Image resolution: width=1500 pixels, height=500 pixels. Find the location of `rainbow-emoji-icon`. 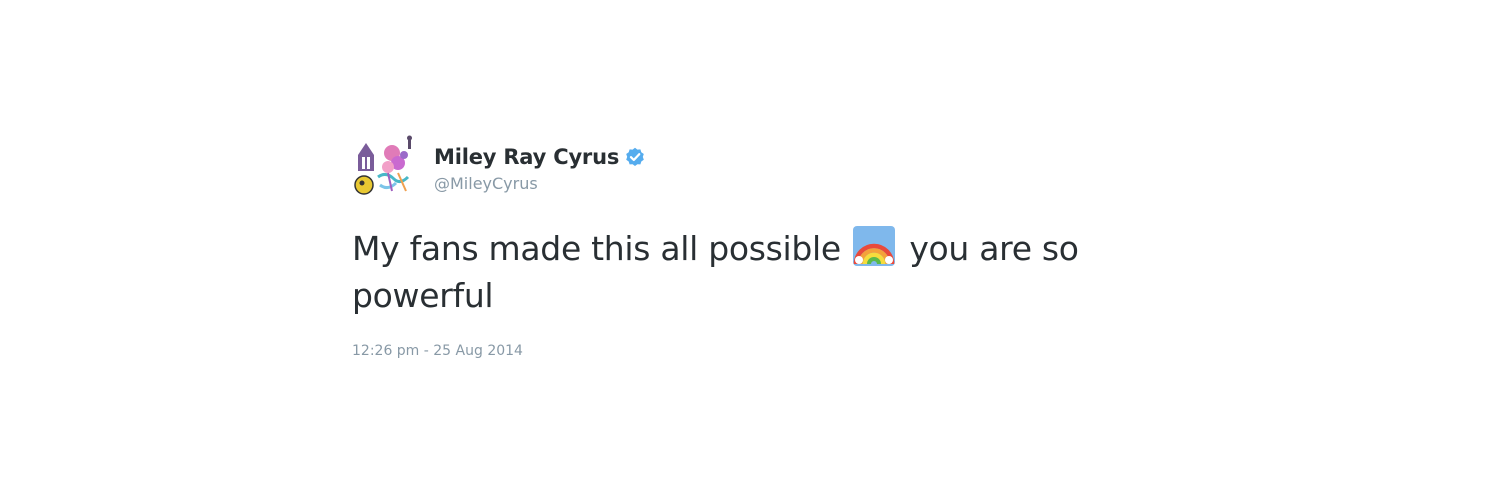

rainbow-emoji-icon is located at coordinates (874, 246).